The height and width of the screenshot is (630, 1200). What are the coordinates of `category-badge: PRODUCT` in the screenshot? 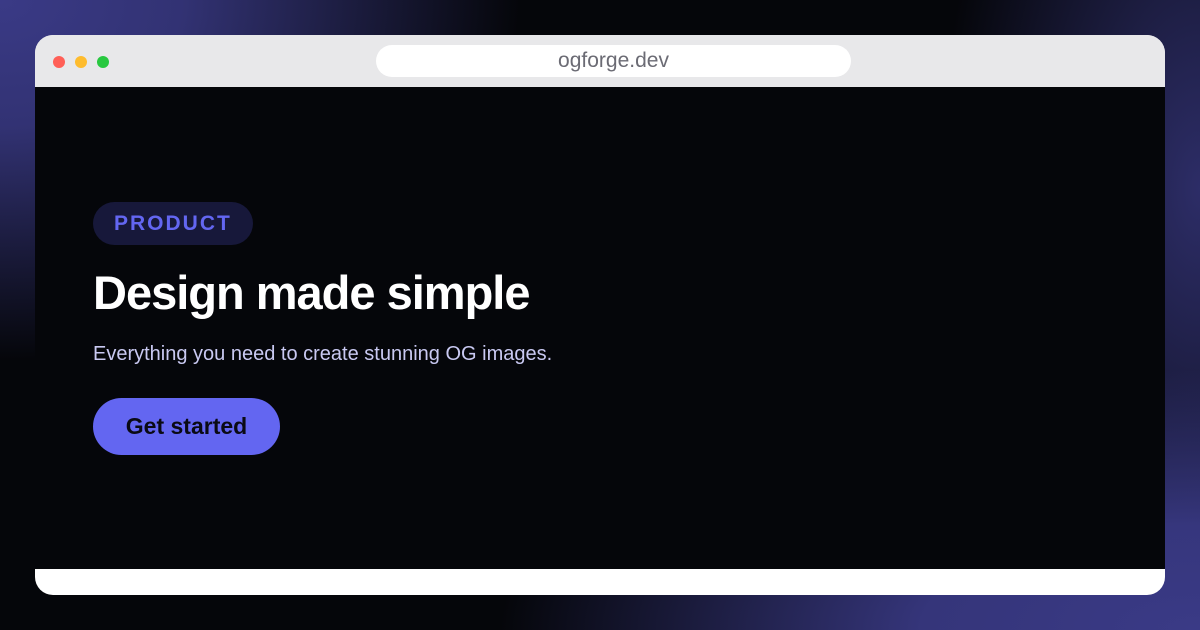 It's located at (173, 223).